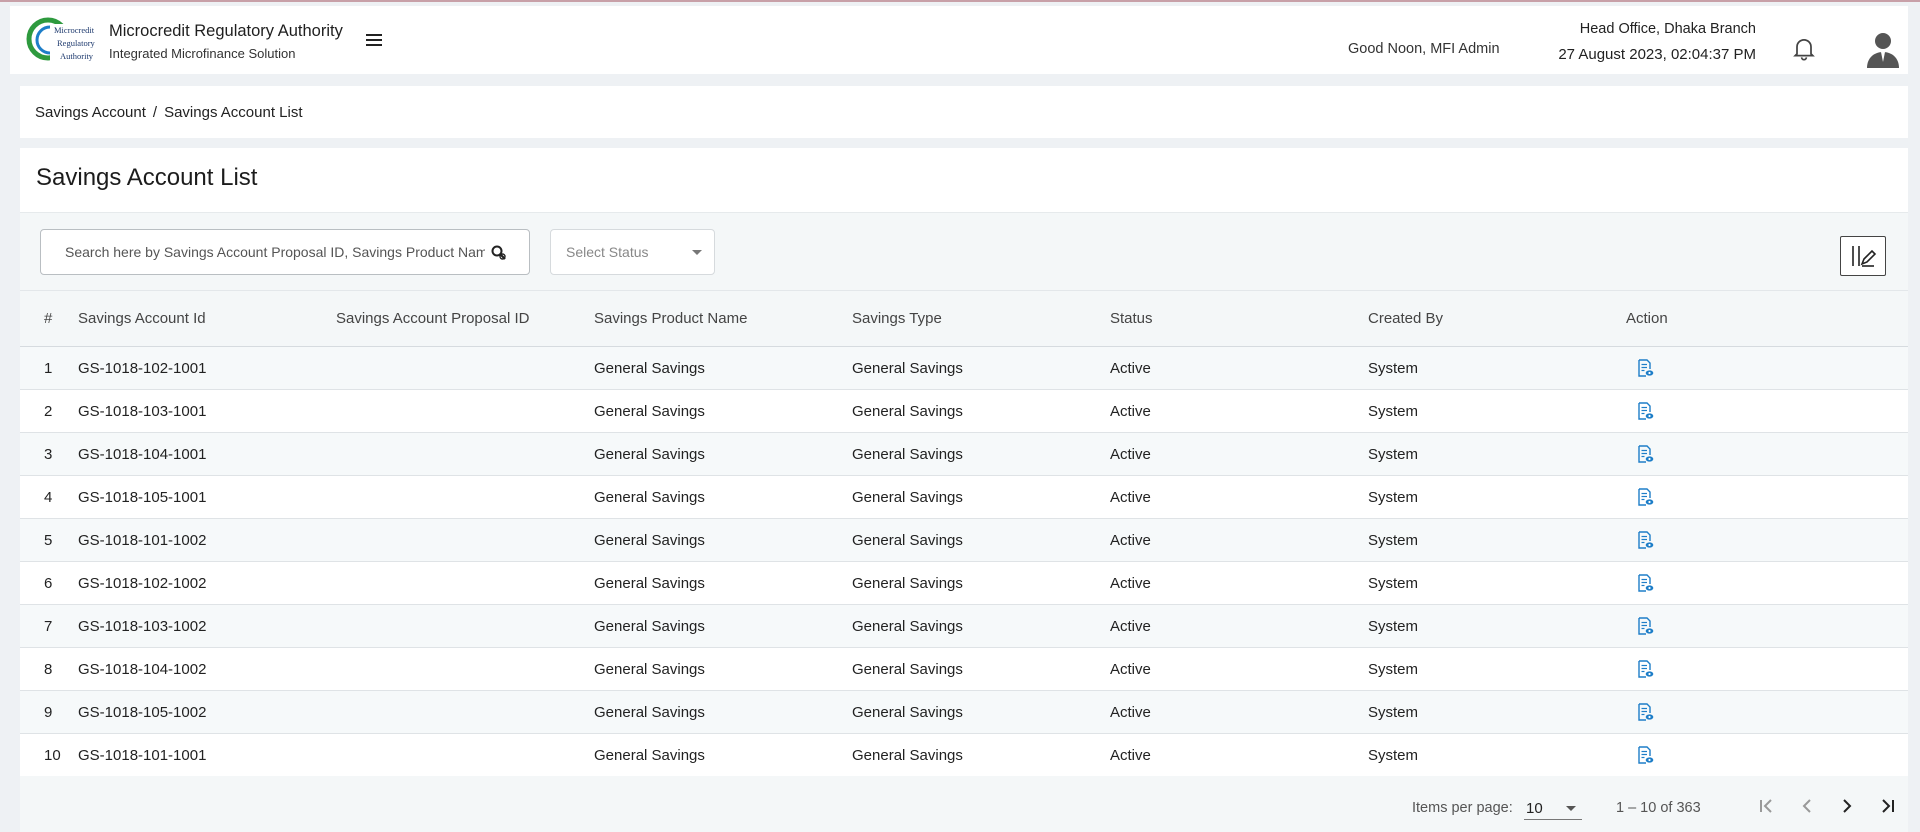 Image resolution: width=1920 pixels, height=832 pixels. Describe the element at coordinates (48, 712) in the screenshot. I see `row-number: 9` at that location.